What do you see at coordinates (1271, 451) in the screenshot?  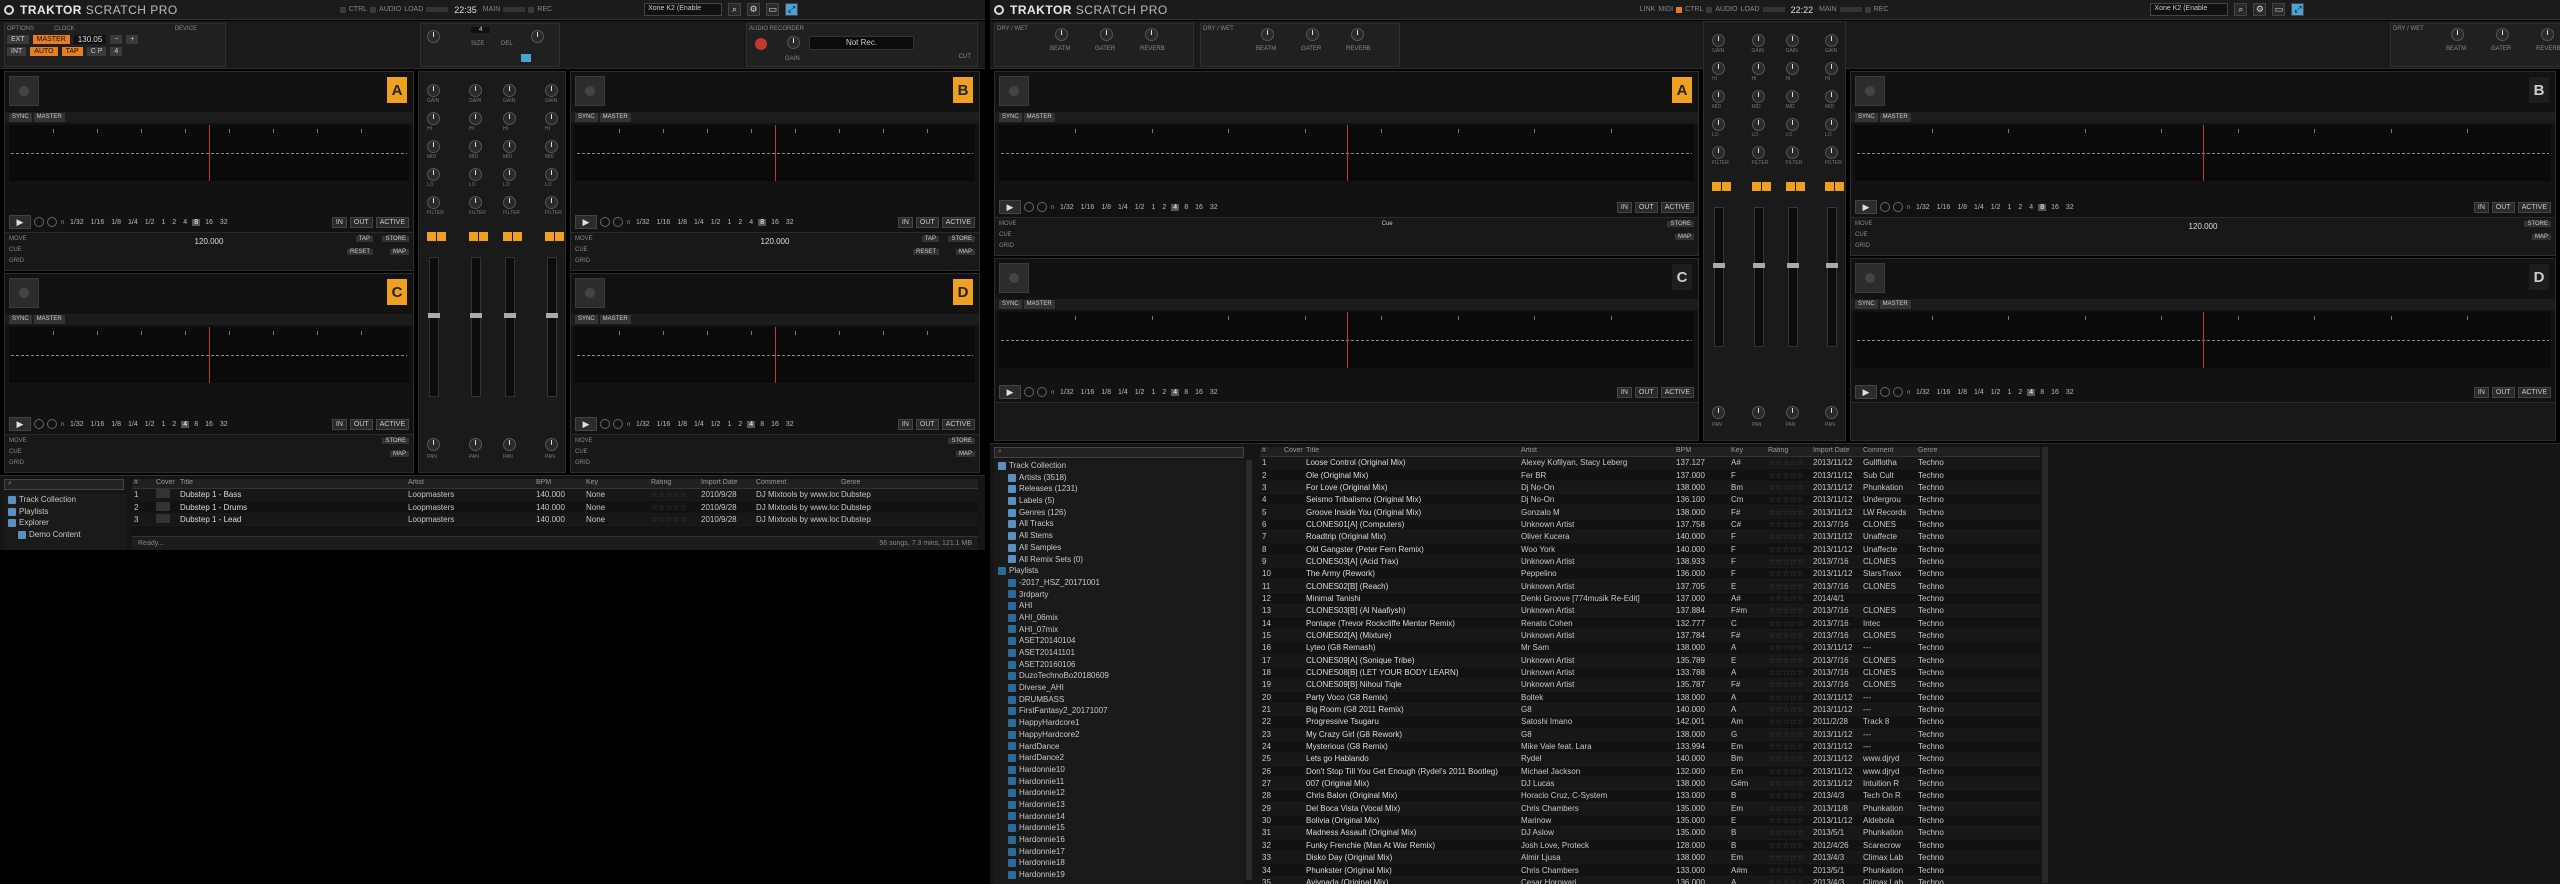 I see `column-header: #` at bounding box center [1271, 451].